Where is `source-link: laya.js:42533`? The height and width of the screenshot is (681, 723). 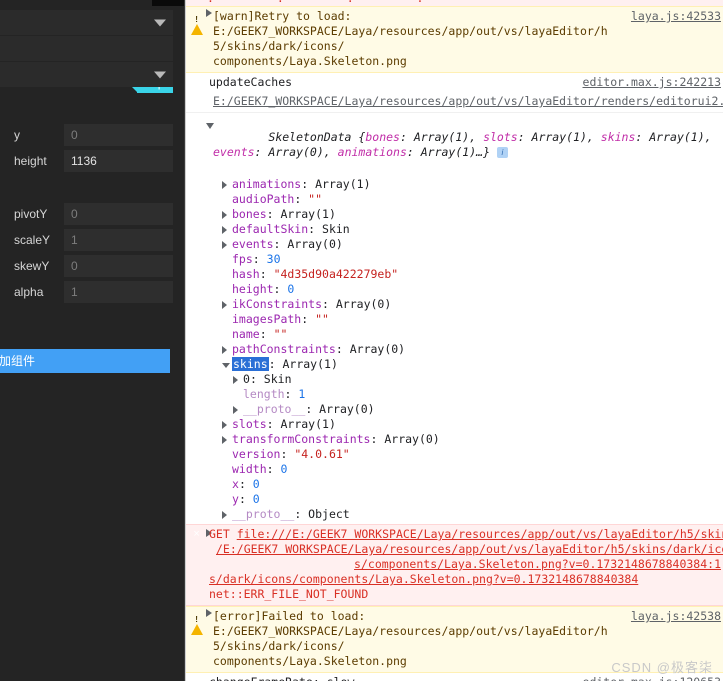 source-link: laya.js:42533 is located at coordinates (676, 16).